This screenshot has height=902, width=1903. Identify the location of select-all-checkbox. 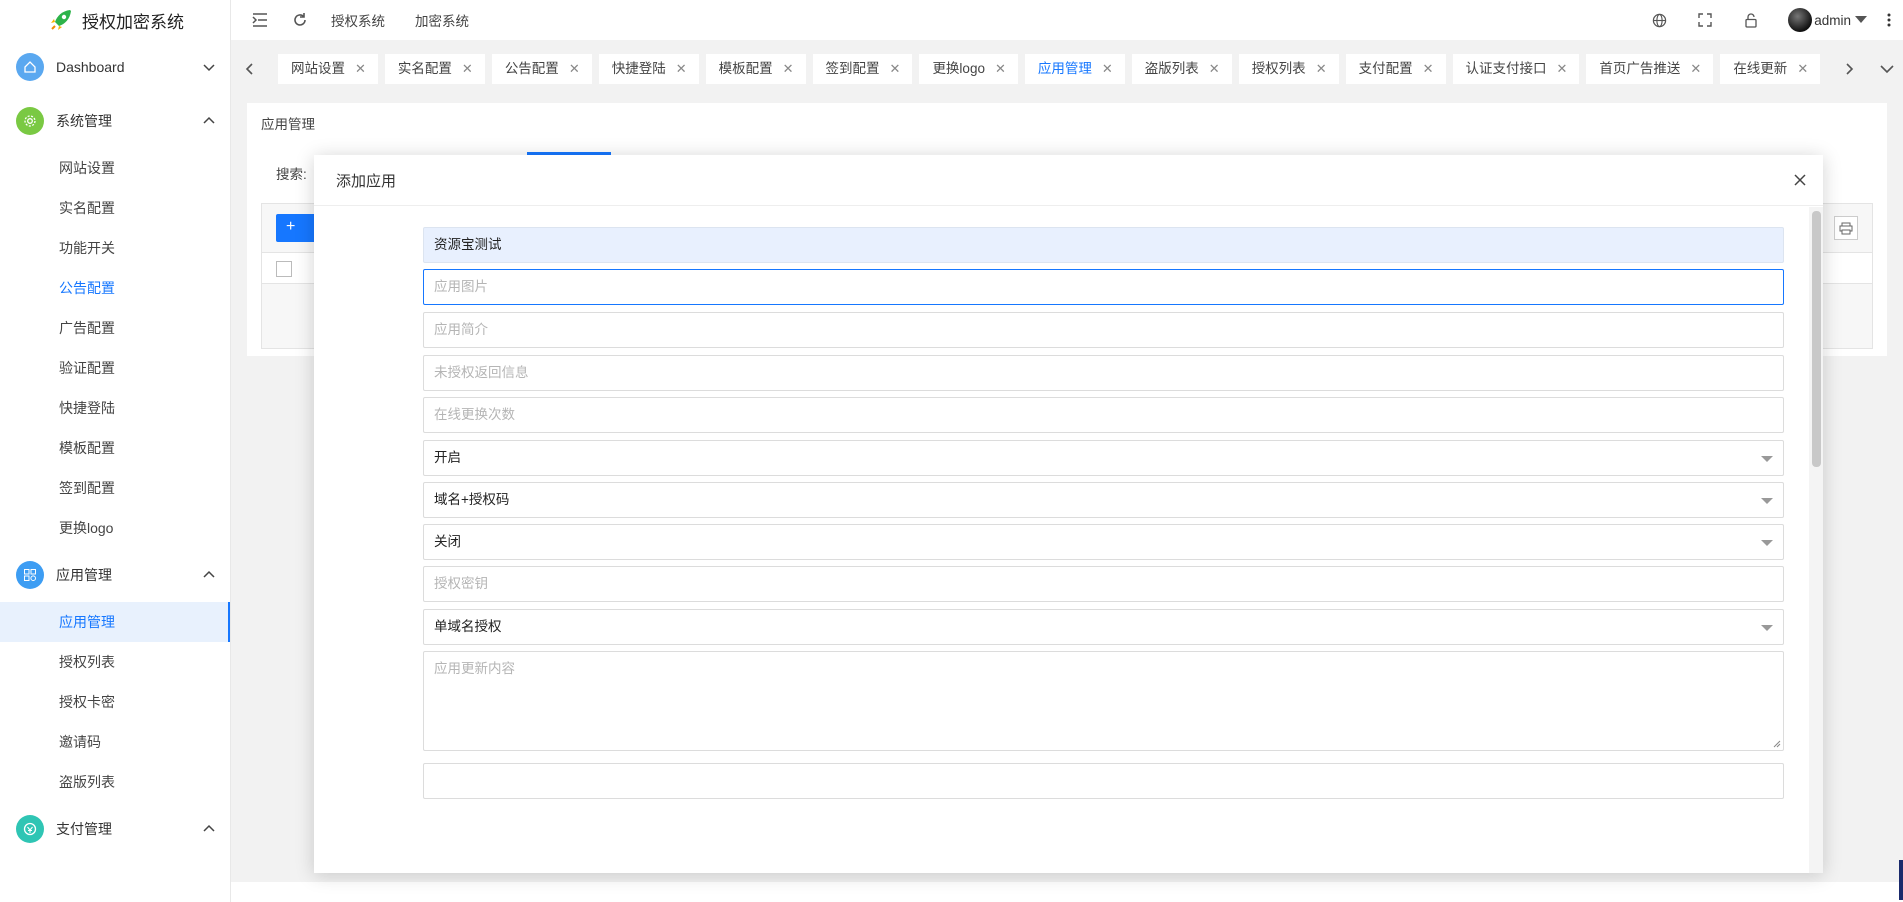
(284, 269).